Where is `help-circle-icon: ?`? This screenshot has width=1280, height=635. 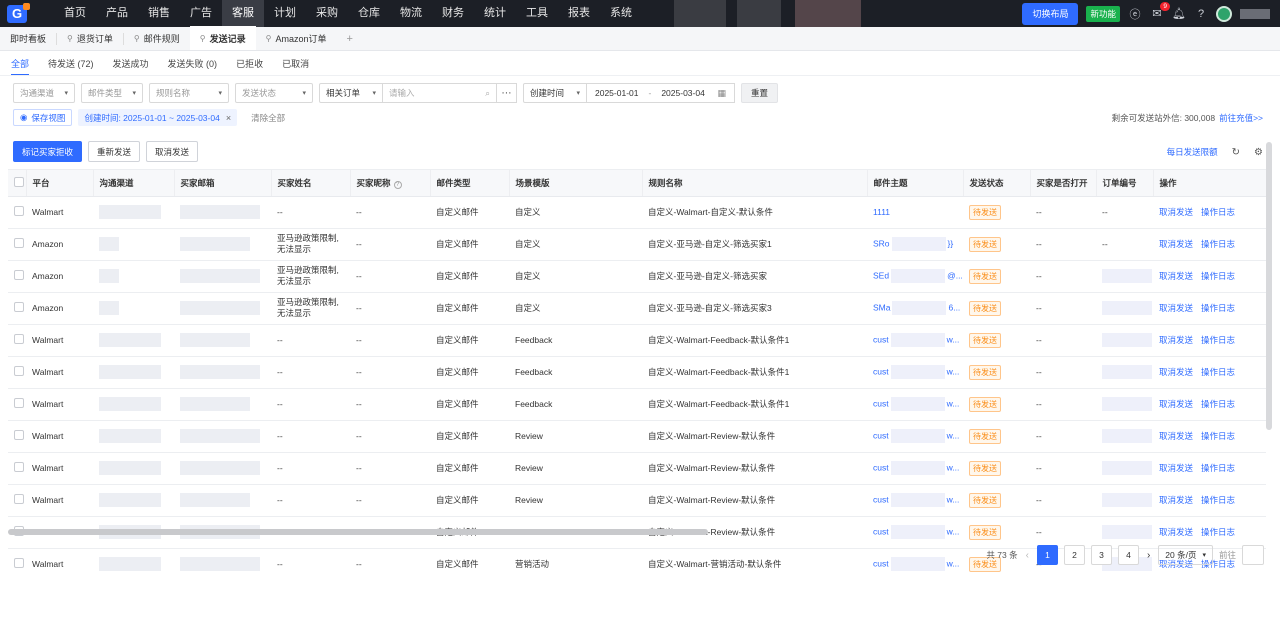
help-circle-icon: ? is located at coordinates (1201, 14).